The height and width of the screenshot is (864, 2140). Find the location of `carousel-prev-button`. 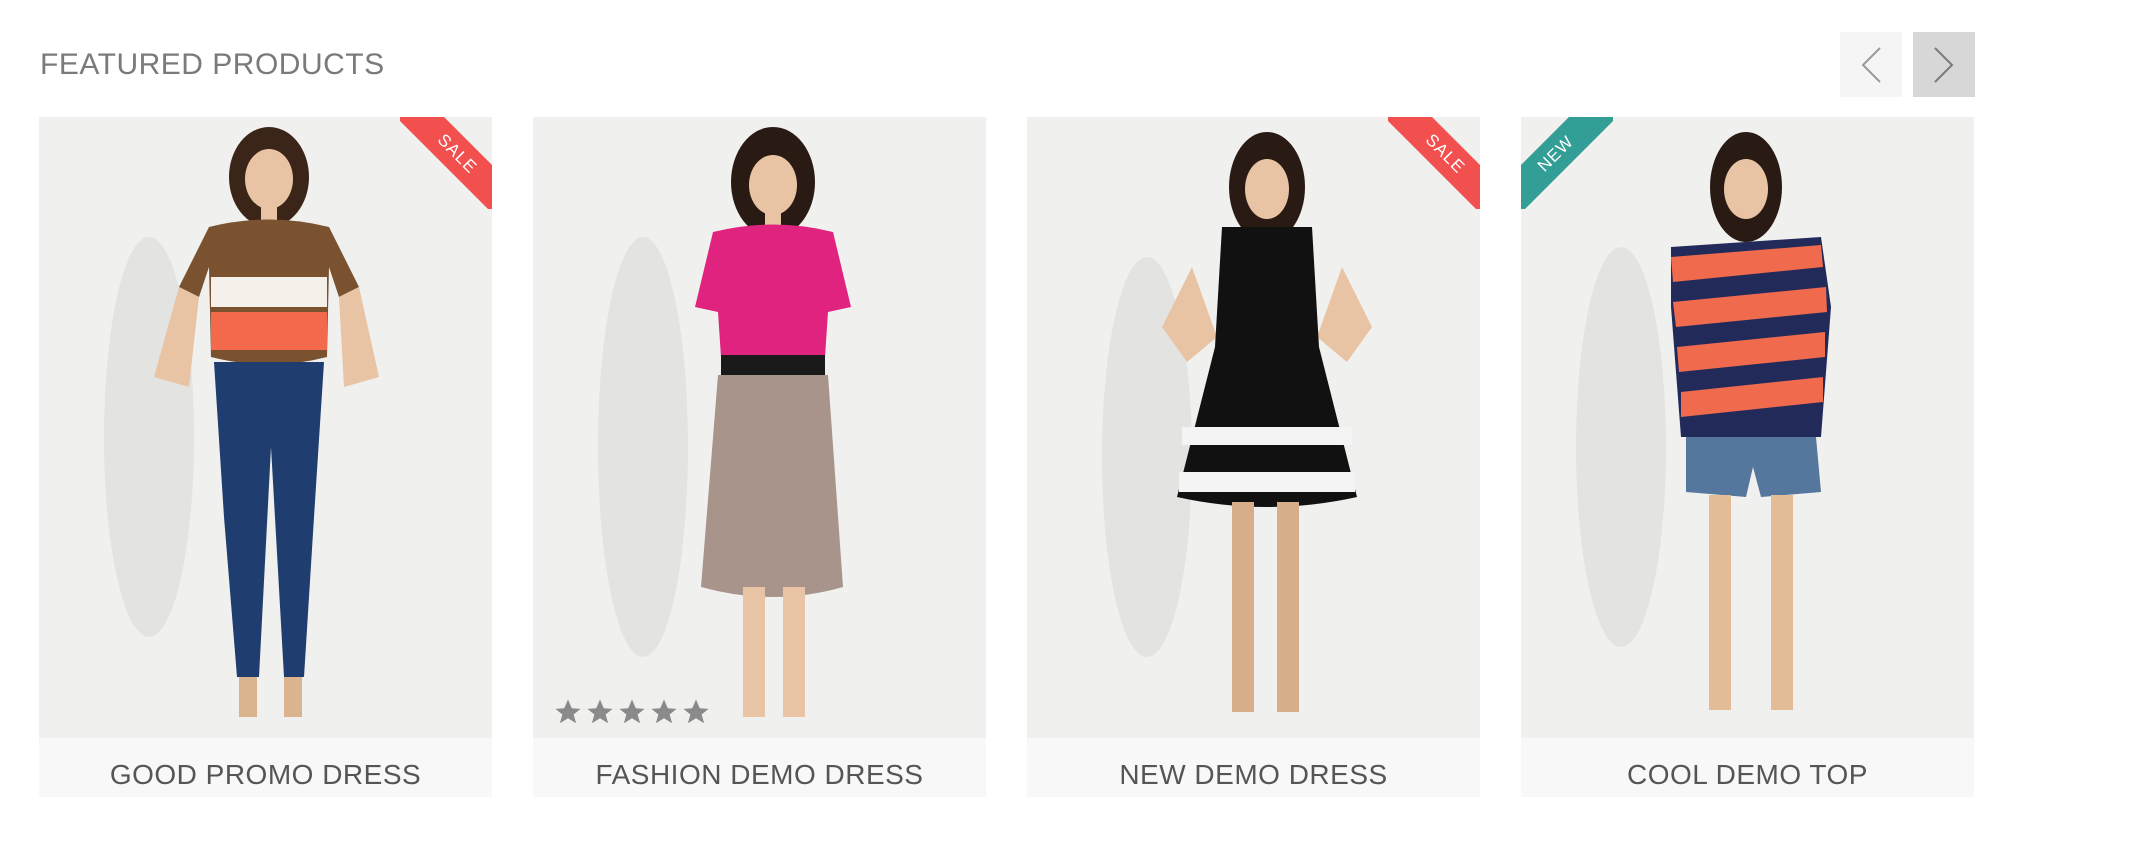

carousel-prev-button is located at coordinates (1871, 64).